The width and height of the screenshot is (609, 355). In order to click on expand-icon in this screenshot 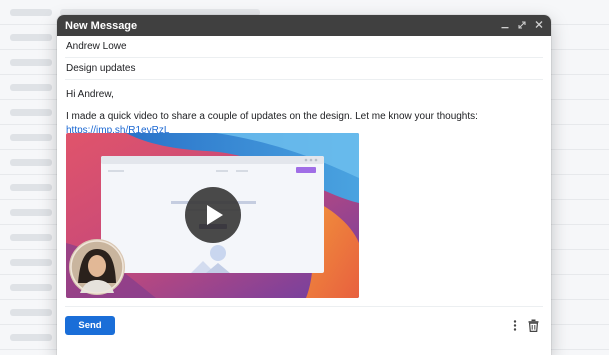, I will do `click(522, 25)`.